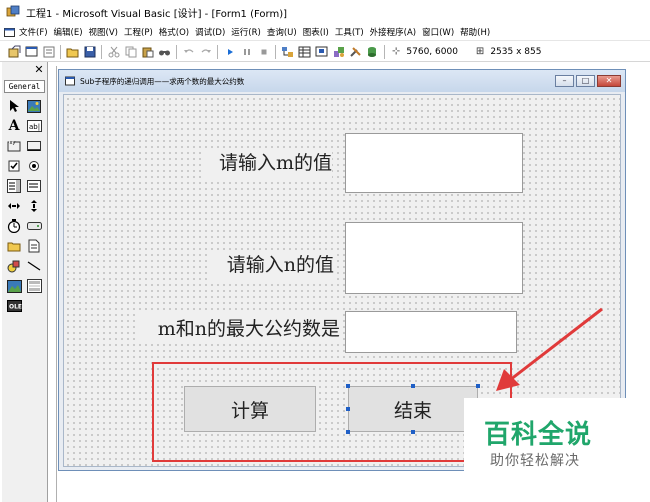 The width and height of the screenshot is (650, 502). What do you see at coordinates (396, 51) in the screenshot?
I see `position-icon: ⊹` at bounding box center [396, 51].